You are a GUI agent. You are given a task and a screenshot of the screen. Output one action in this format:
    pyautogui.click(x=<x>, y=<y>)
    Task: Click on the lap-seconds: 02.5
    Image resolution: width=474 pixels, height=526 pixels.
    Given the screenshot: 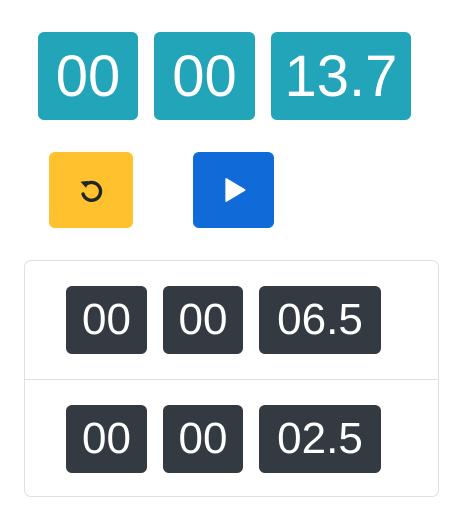 What is the action you would take?
    pyautogui.click(x=320, y=438)
    